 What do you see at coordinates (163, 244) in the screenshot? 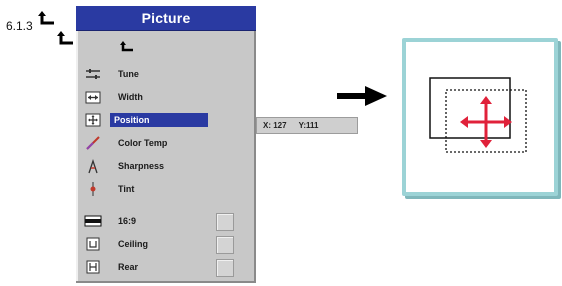
I see `menu-item-ceiling: Ceiling` at bounding box center [163, 244].